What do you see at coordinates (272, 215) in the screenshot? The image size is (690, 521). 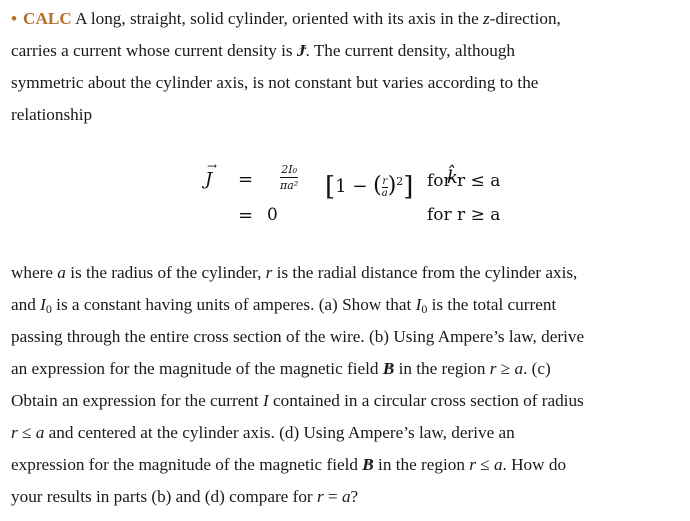 I see `zero-value: 0` at bounding box center [272, 215].